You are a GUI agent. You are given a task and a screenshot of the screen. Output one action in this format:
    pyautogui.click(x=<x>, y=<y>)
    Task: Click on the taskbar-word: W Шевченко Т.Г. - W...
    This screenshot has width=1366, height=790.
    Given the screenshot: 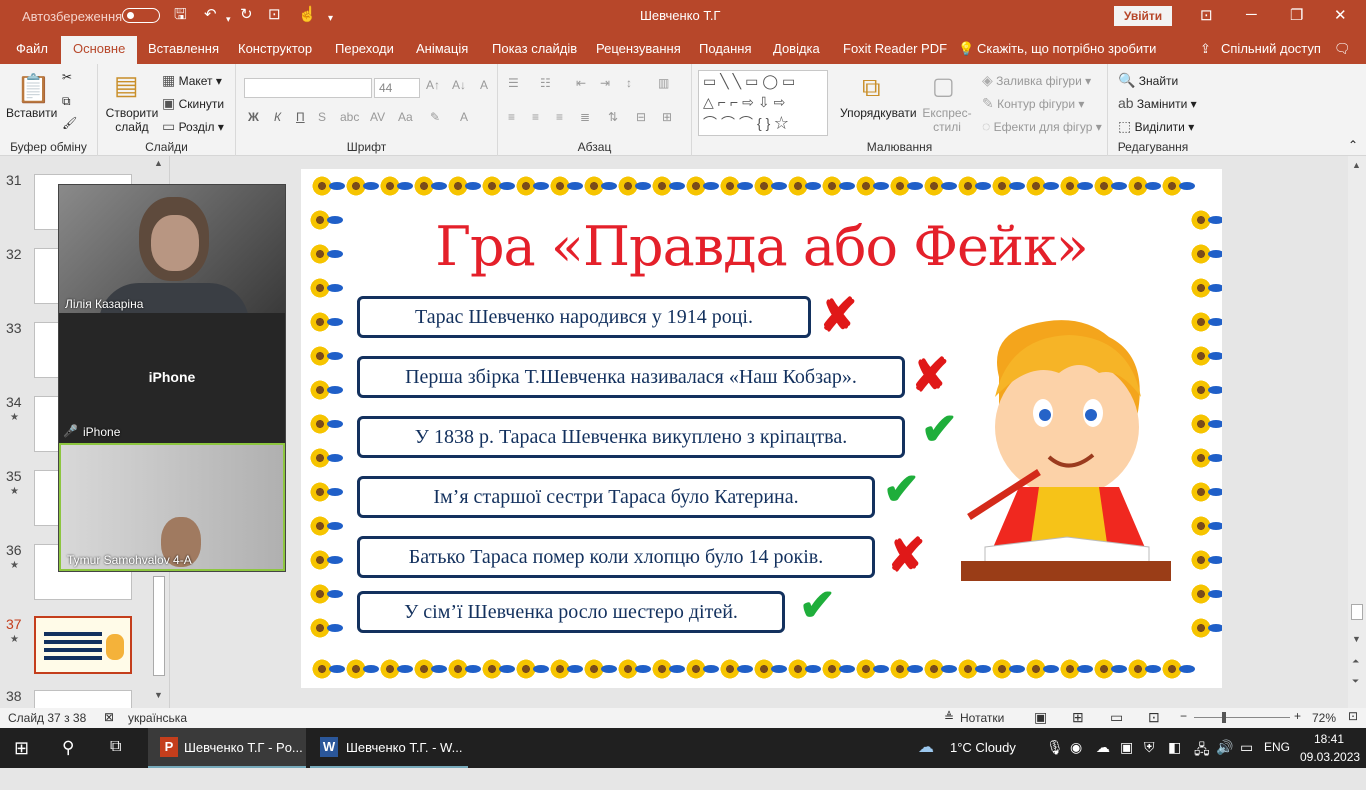 What is the action you would take?
    pyautogui.click(x=389, y=748)
    